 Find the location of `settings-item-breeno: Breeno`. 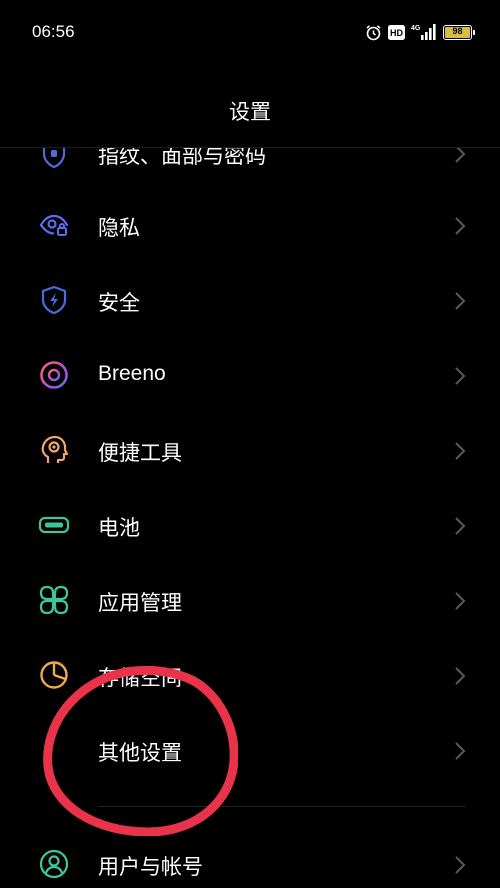

settings-item-breeno: Breeno is located at coordinates (250, 375).